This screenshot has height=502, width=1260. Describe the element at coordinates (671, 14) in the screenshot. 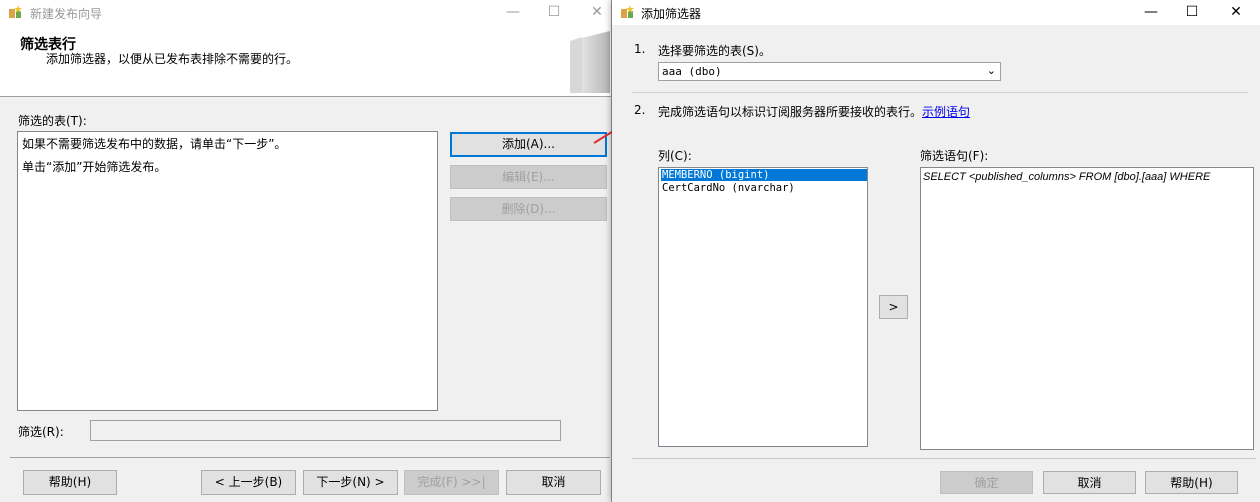

I see `dialog-title: 添加筛选器` at that location.